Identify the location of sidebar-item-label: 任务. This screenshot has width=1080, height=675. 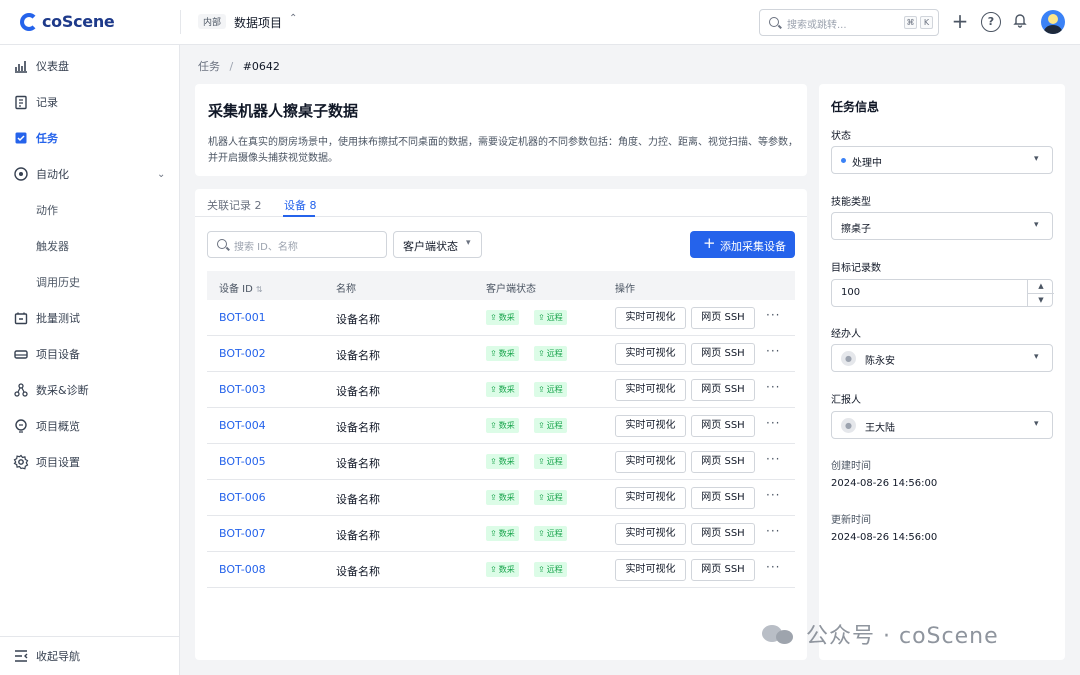
(47, 138).